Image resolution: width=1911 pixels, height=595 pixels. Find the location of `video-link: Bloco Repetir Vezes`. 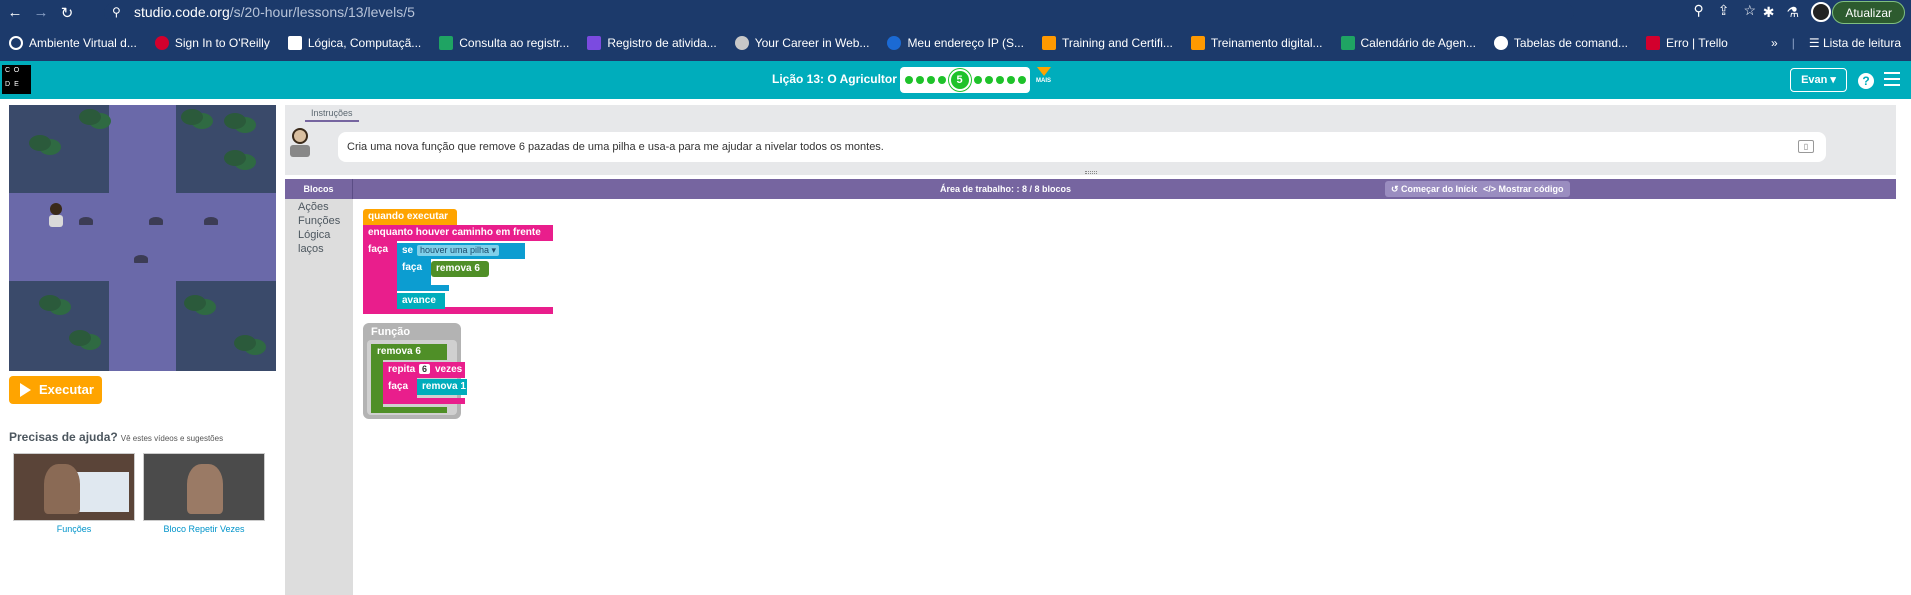

video-link: Bloco Repetir Vezes is located at coordinates (204, 529).